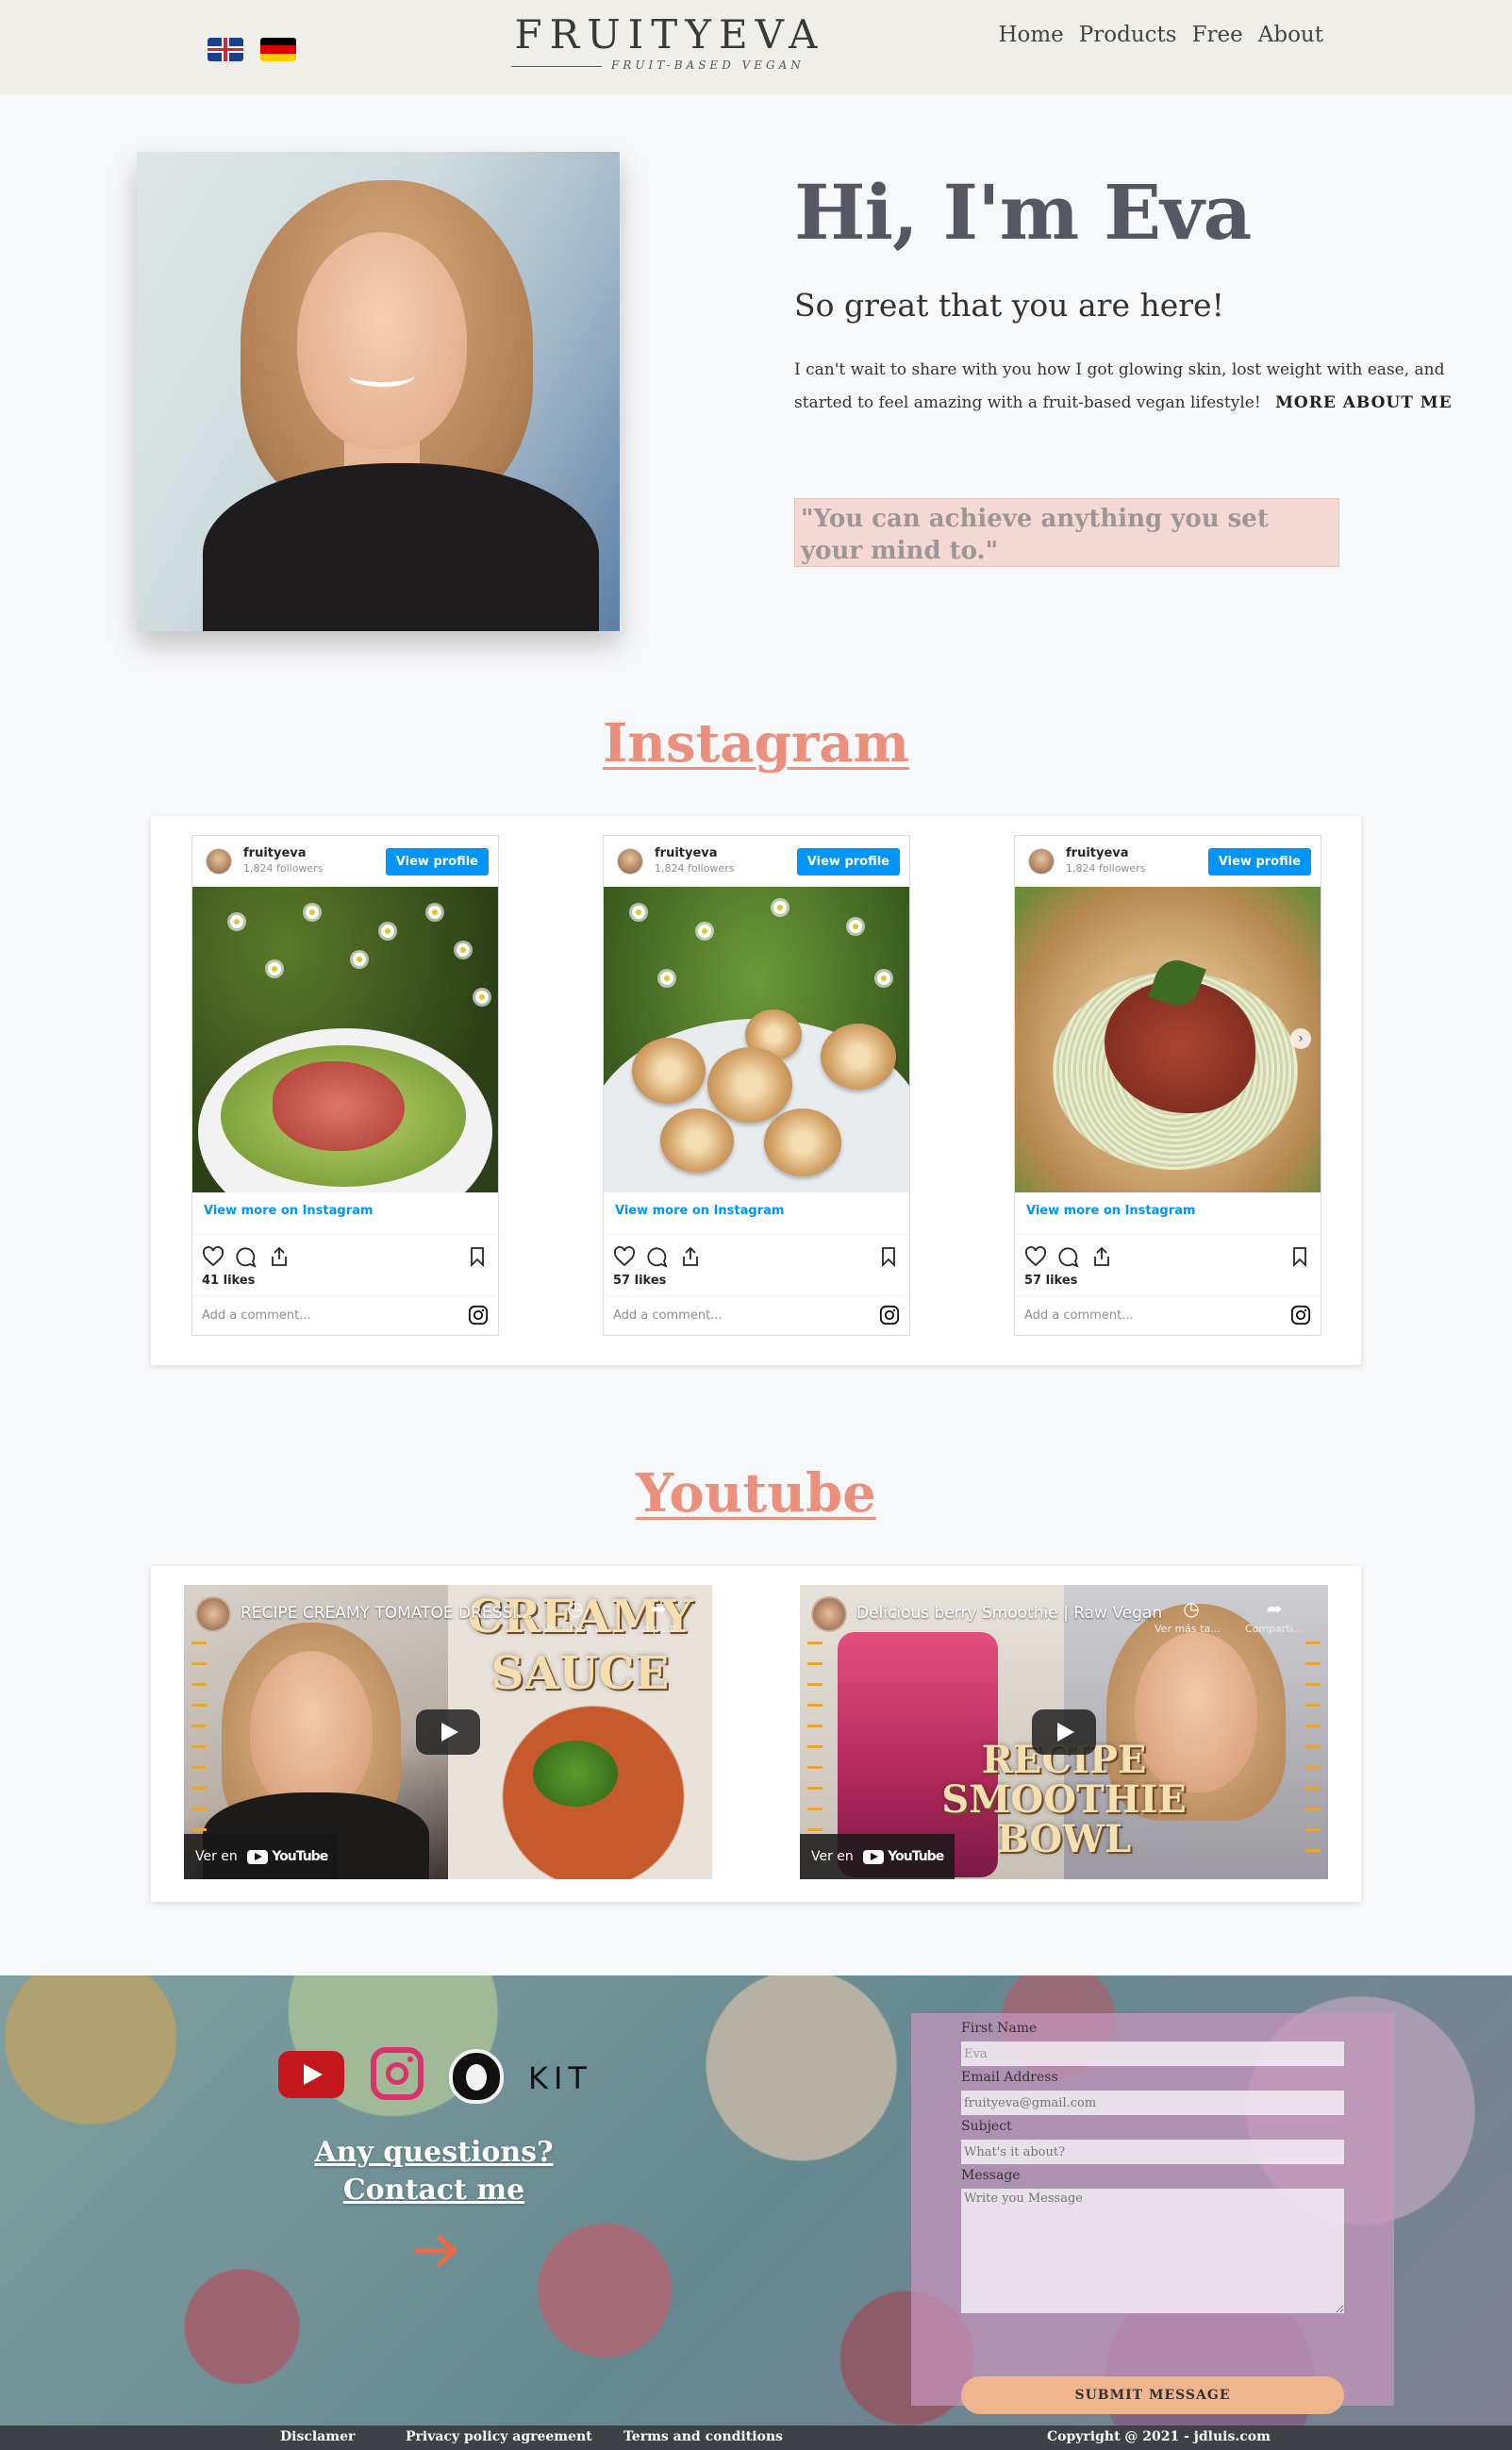 The image size is (1512, 2450). I want to click on more-about-me-link: MORE ABOUT ME, so click(1363, 403).